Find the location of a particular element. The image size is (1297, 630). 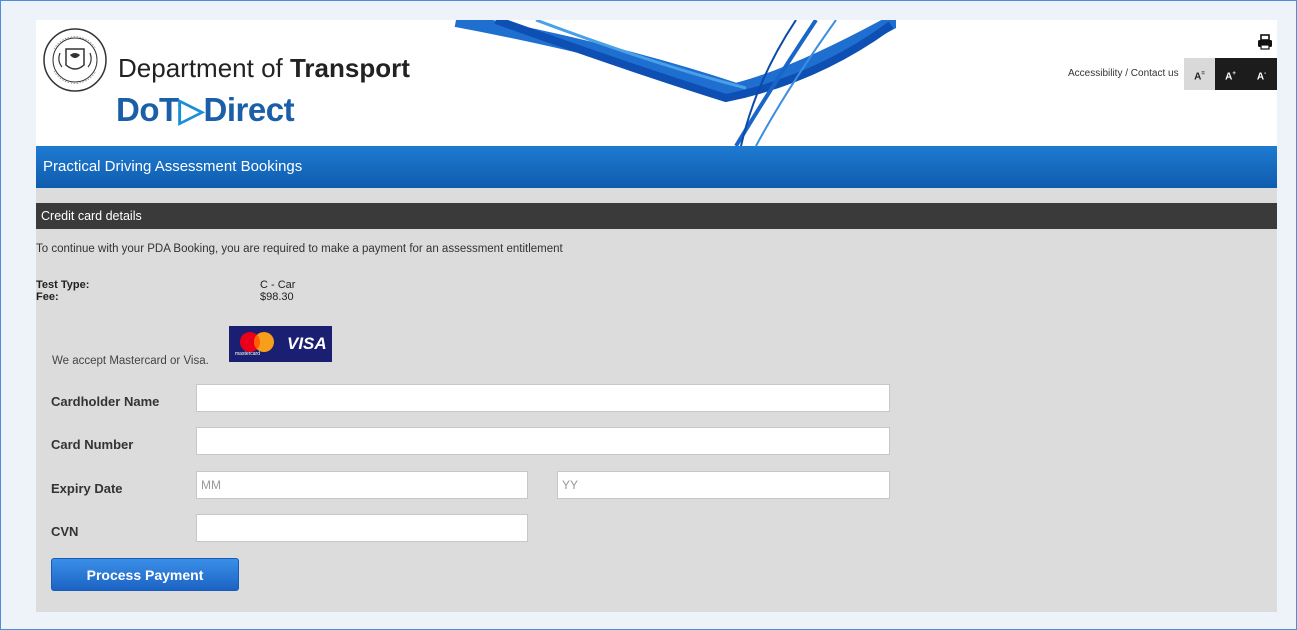

print-icon is located at coordinates (1265, 42).